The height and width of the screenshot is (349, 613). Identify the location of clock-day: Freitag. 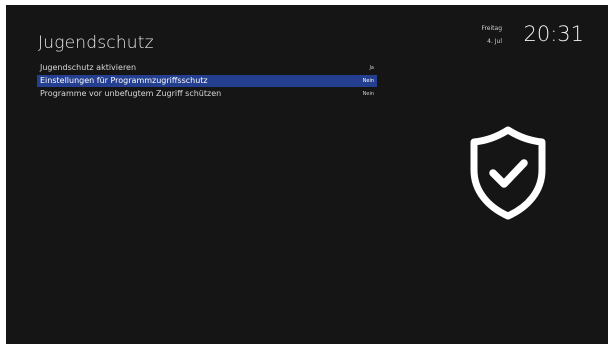
(491, 28).